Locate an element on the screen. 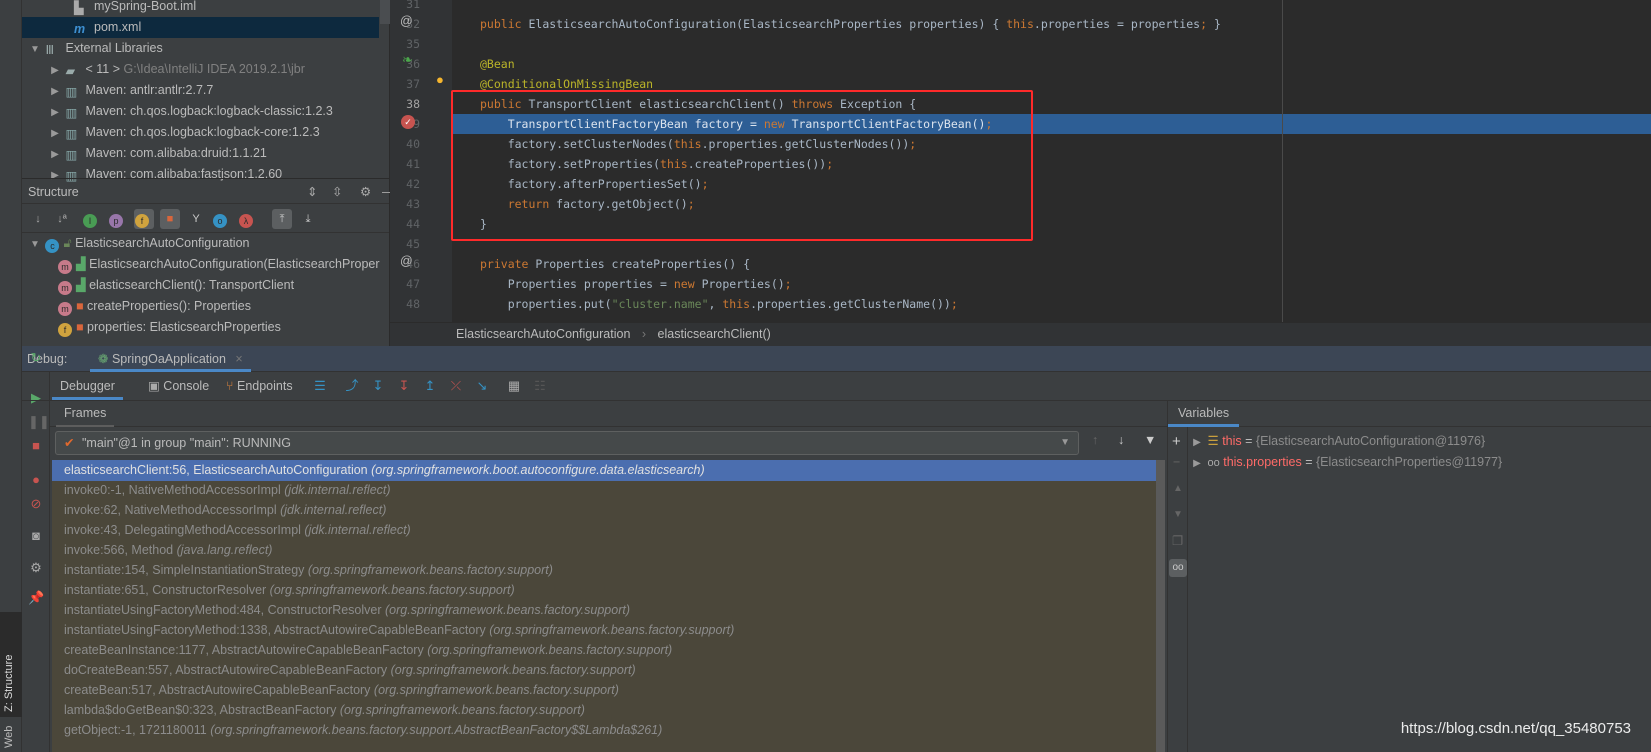 This screenshot has height=752, width=1651. autoscroll-to-source-icon: ⤒ is located at coordinates (282, 219).